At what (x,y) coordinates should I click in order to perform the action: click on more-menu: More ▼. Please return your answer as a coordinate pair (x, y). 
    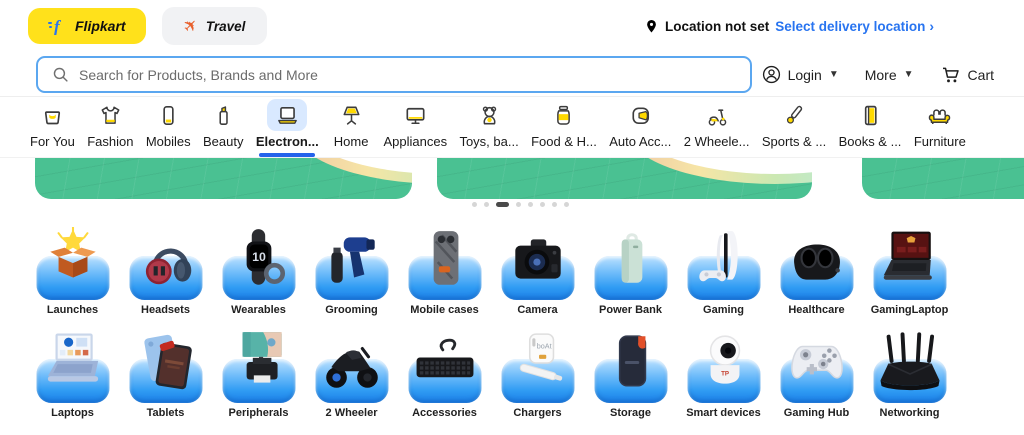
    Looking at the image, I should click on (889, 75).